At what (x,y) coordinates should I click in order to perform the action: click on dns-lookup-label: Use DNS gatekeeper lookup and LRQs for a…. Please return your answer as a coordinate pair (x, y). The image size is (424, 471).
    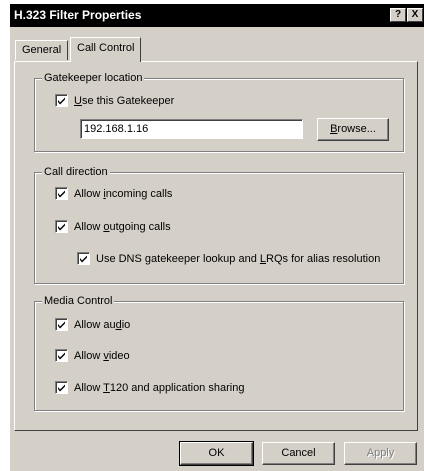
    Looking at the image, I should click on (238, 259).